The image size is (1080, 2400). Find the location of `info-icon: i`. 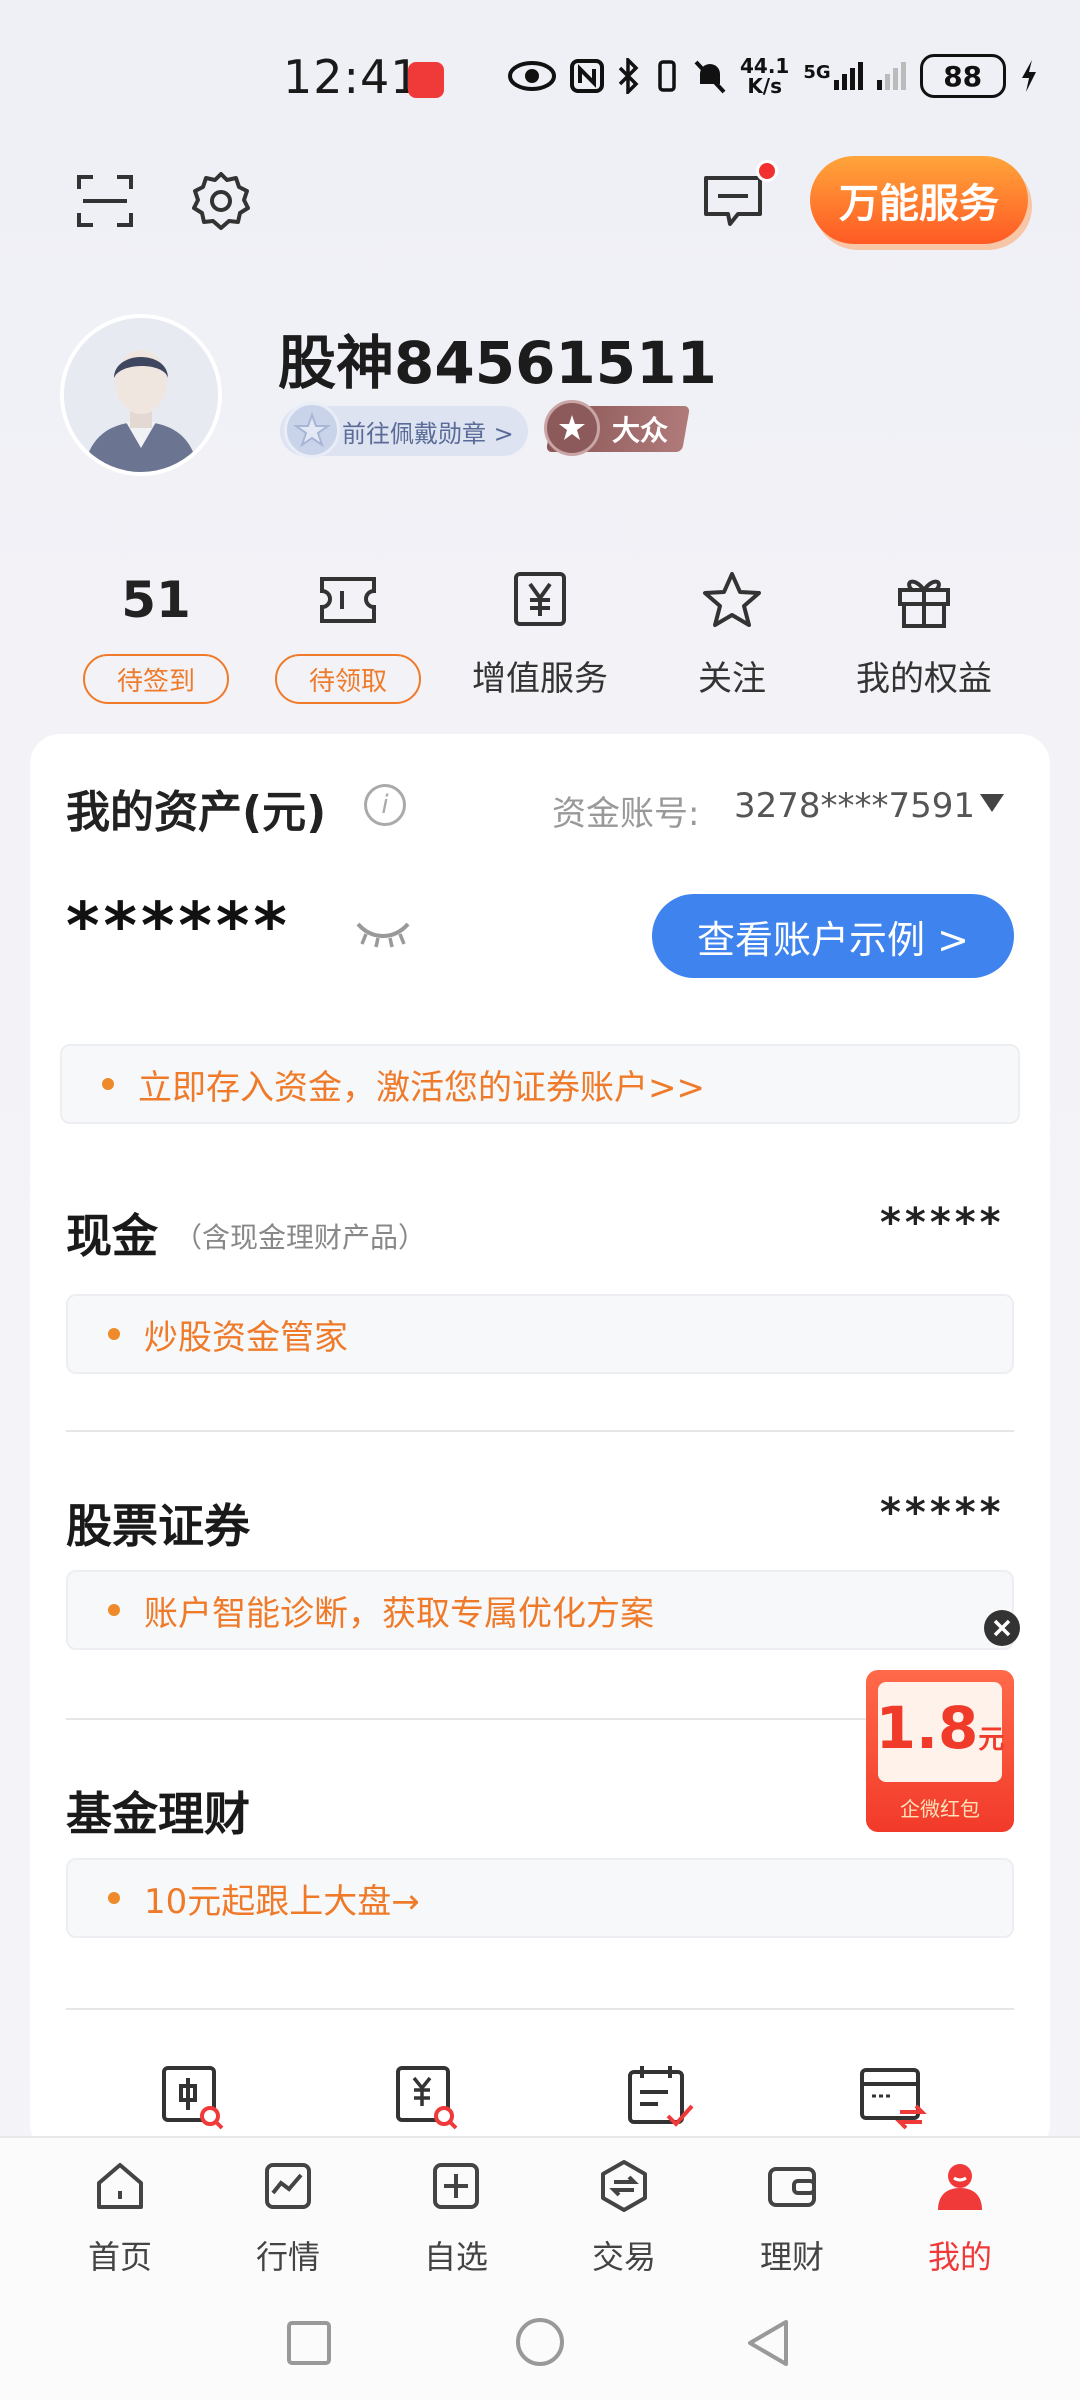

info-icon: i is located at coordinates (385, 805).